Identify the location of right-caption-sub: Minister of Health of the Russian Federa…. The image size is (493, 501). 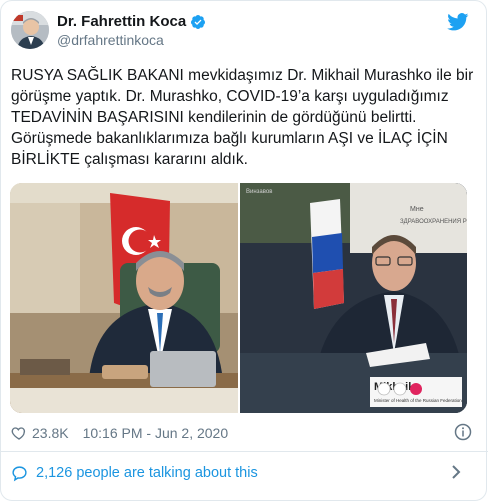
(418, 400).